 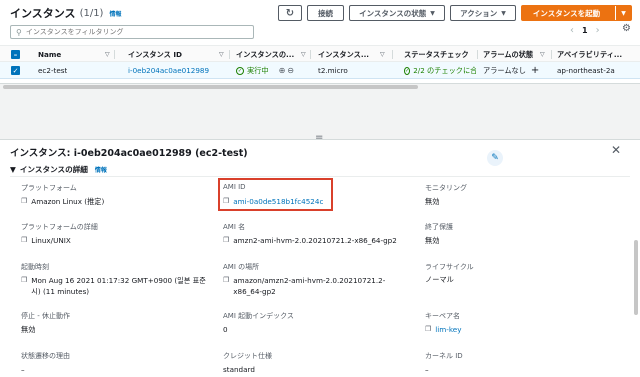 I want to click on launch-dropdown-caret-icon: ▼, so click(x=623, y=13).